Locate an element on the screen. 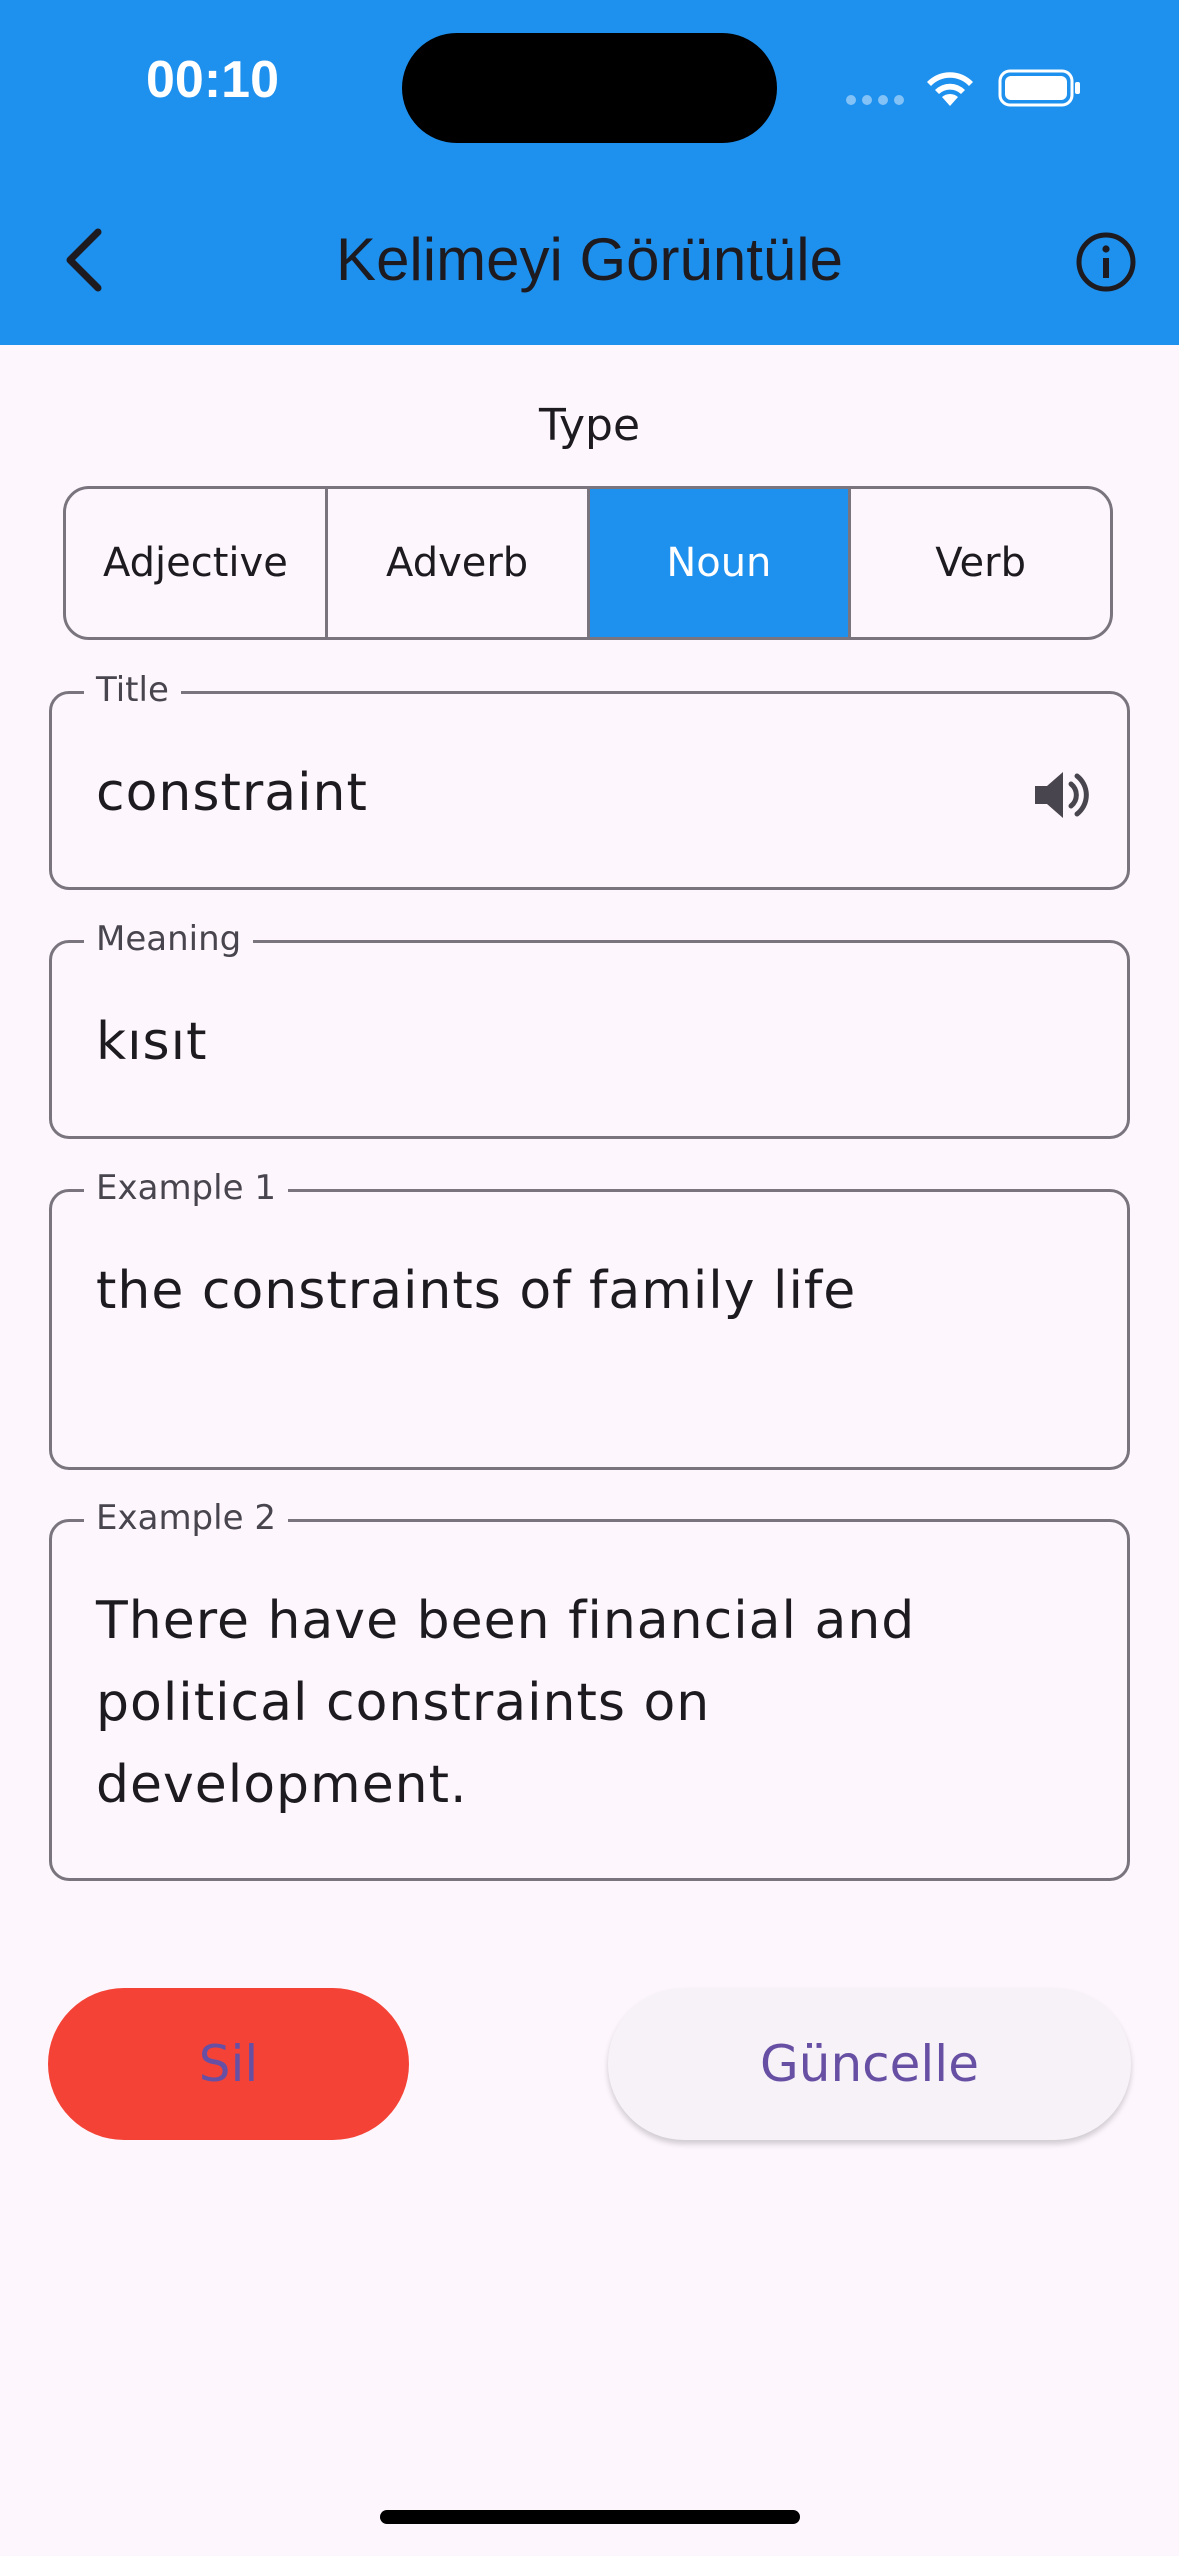  status-time: 00:10 is located at coordinates (212, 80).